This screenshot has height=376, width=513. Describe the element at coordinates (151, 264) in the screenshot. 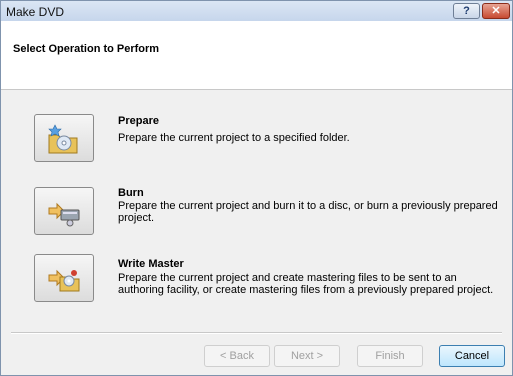

I see `write-master-title: Write Master` at that location.